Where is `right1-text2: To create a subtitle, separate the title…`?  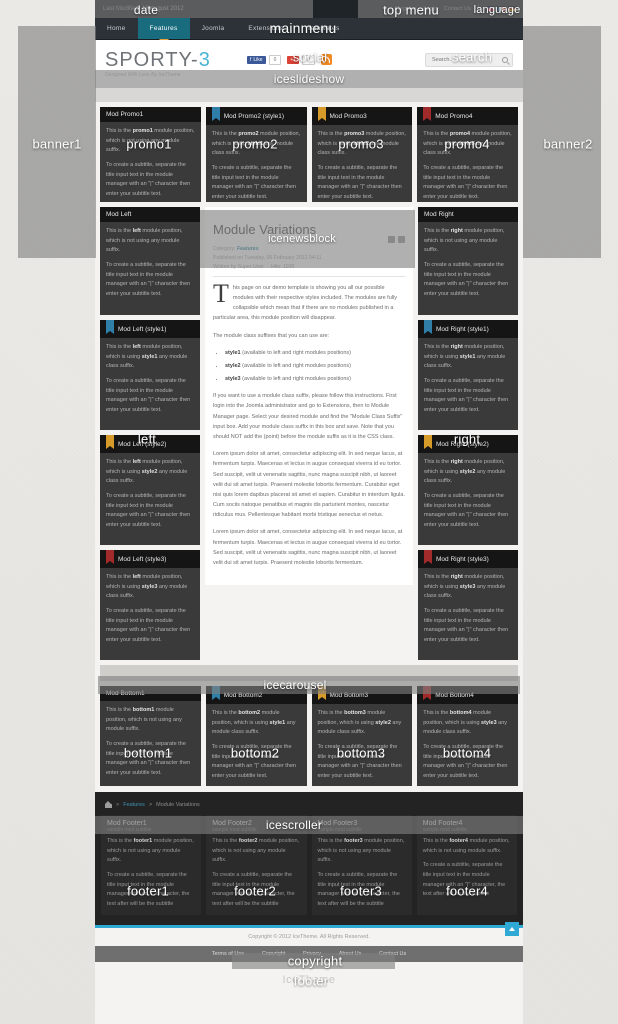
right1-text2: To create a subtitle, separate the title… is located at coordinates (466, 395).